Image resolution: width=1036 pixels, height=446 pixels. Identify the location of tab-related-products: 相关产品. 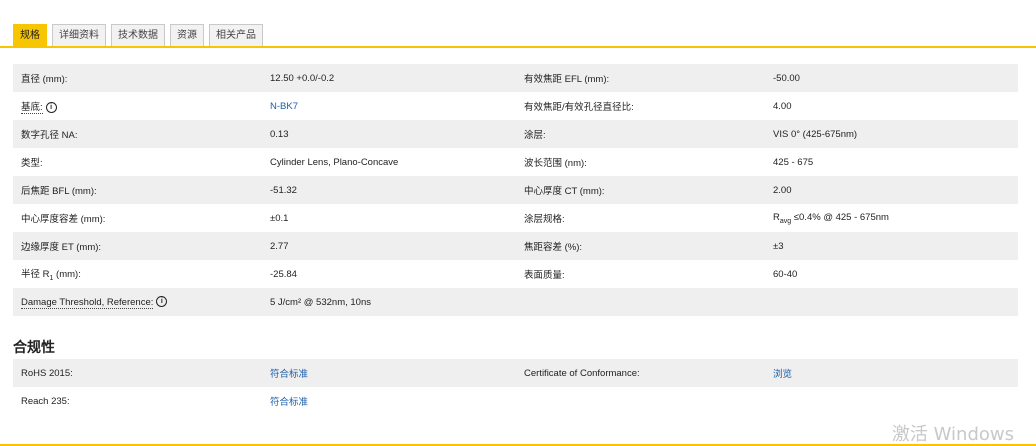
(236, 35).